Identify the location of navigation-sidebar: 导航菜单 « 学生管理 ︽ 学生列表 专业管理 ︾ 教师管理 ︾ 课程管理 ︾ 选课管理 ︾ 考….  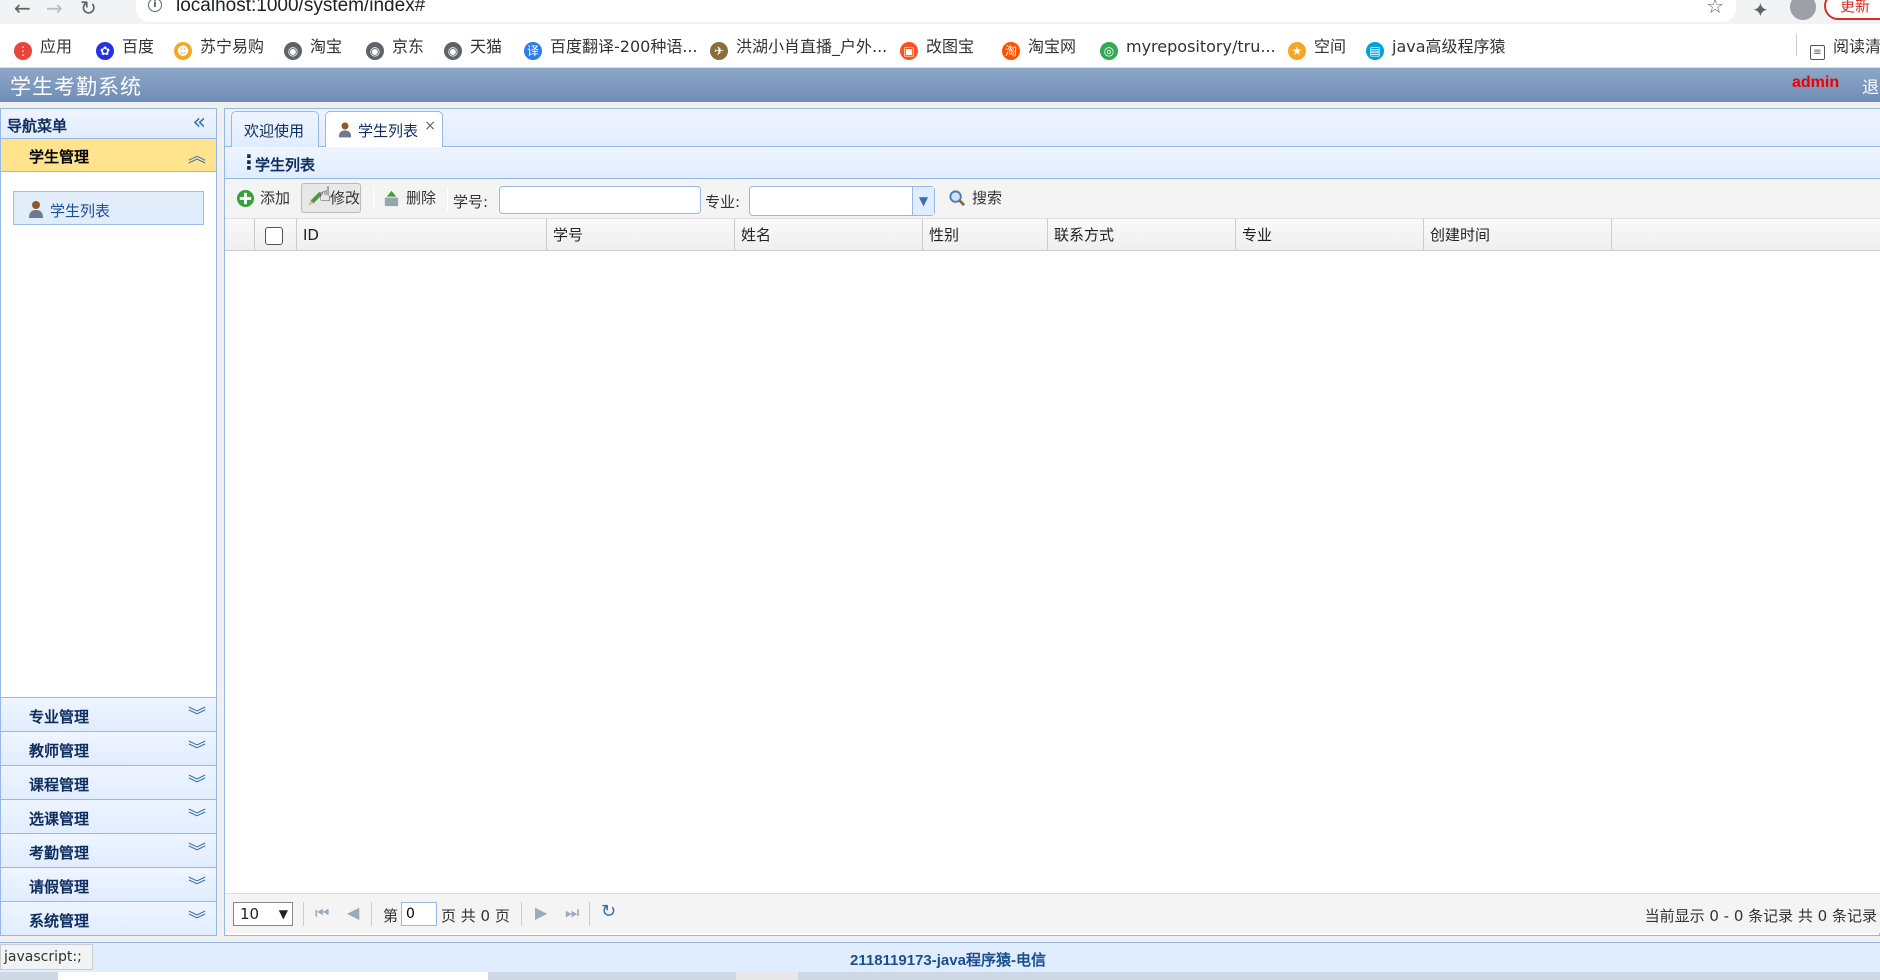
(108, 522).